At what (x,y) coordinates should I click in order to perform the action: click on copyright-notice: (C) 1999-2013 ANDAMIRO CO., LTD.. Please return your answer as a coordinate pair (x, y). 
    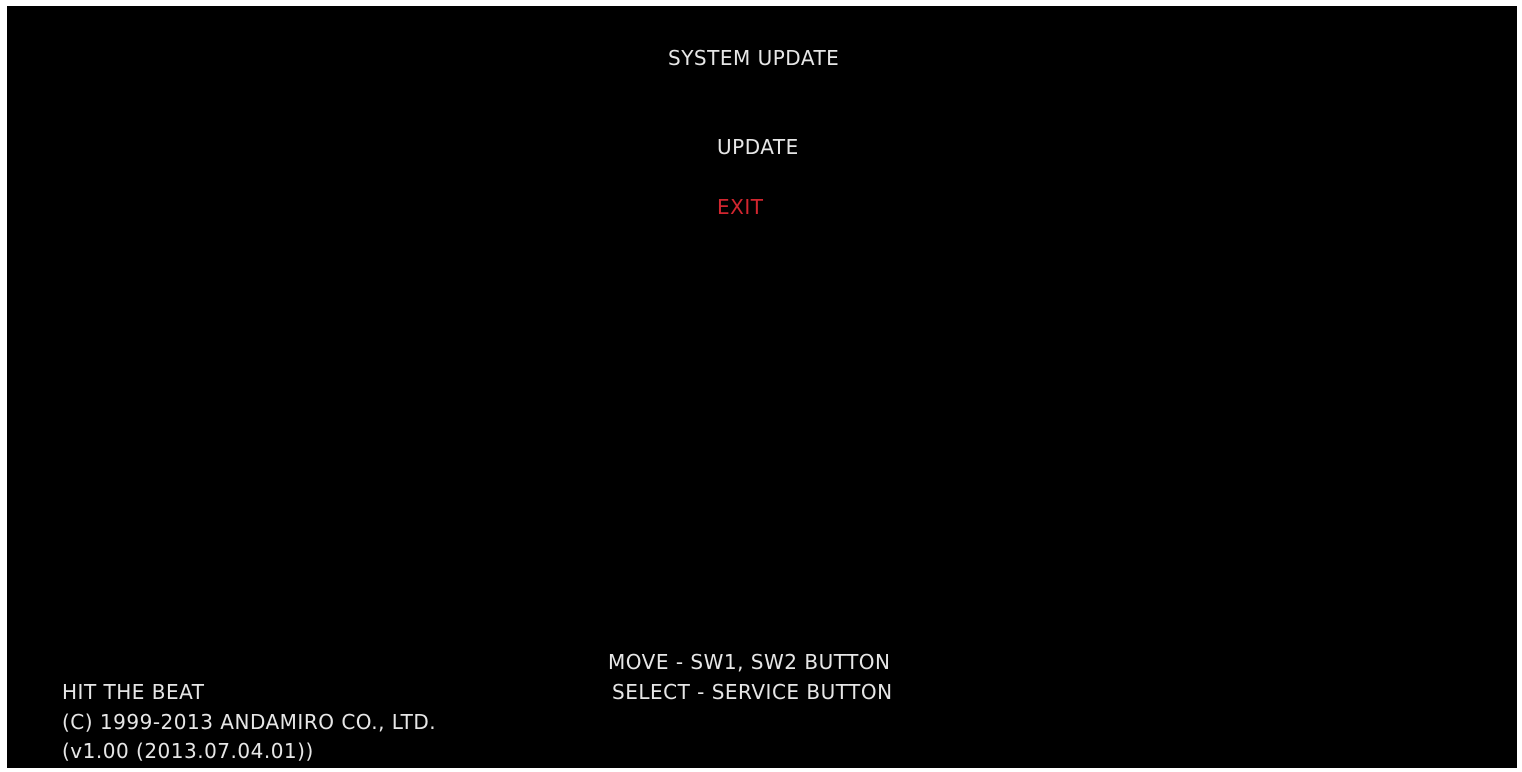
    Looking at the image, I should click on (249, 722).